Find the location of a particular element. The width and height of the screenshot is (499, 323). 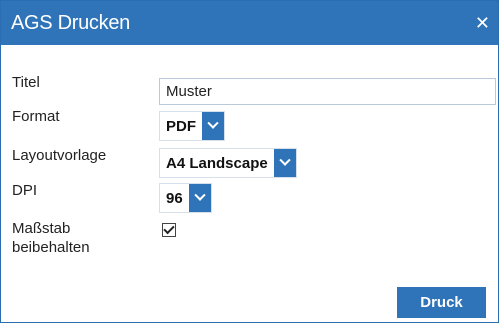

layout-select: A4 Landscape is located at coordinates (228, 163).